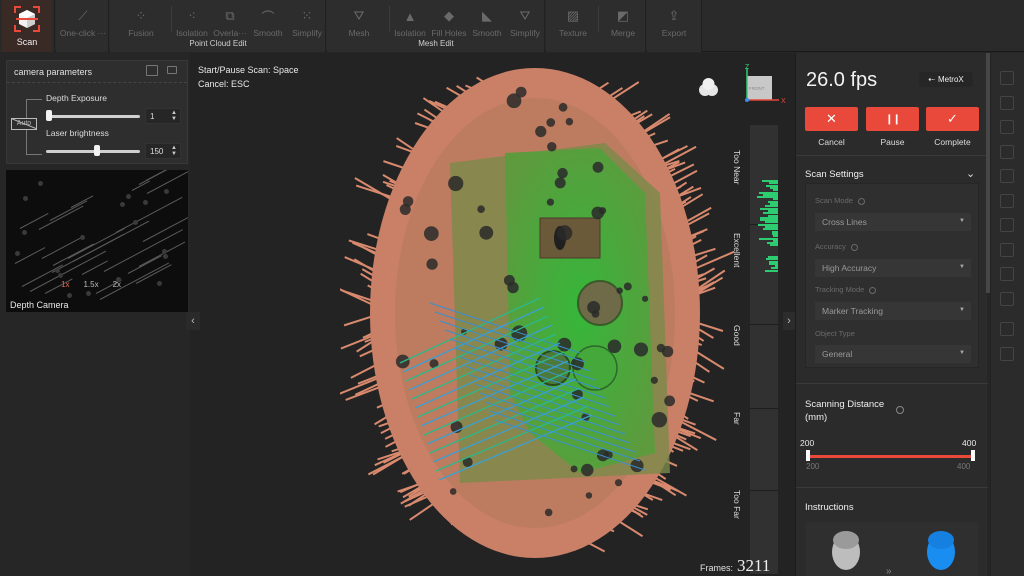  Describe the element at coordinates (1007, 78) in the screenshot. I see `select-icon` at that location.